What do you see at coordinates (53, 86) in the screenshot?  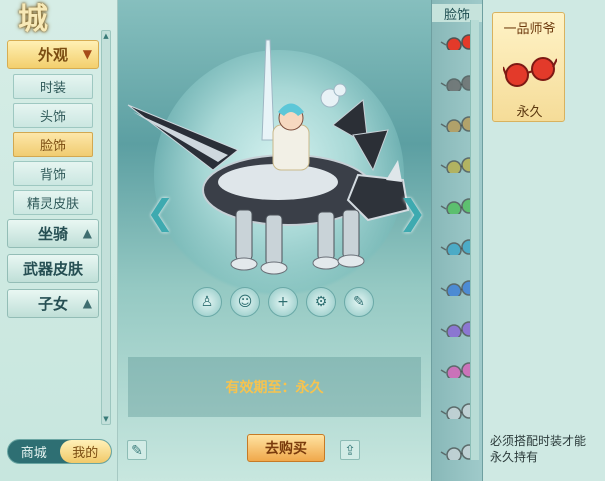 I see `sub-item-fashion: 时装` at bounding box center [53, 86].